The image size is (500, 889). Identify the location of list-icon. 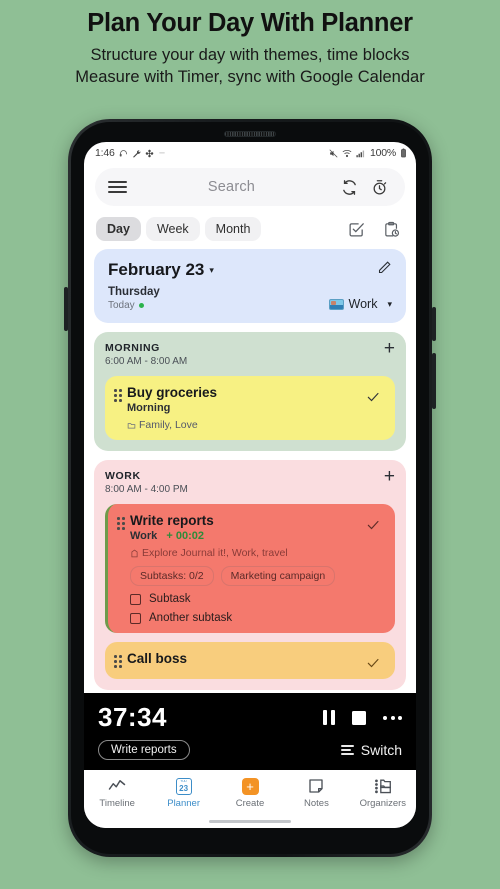
(347, 750).